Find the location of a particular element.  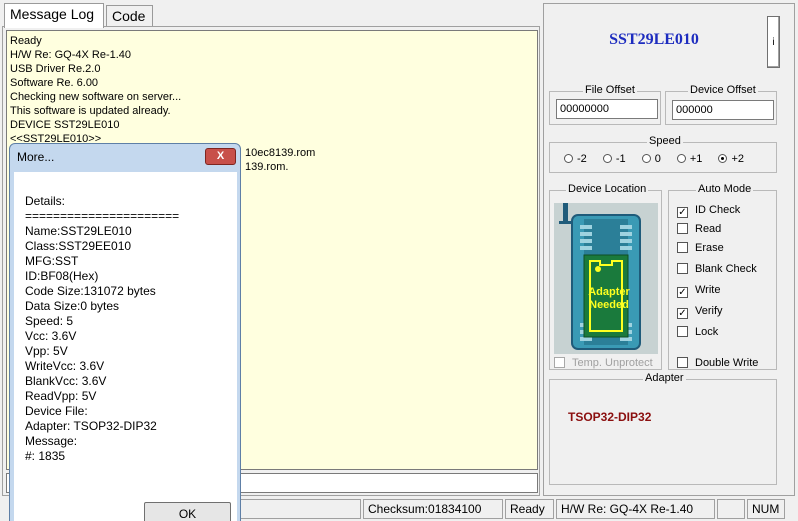

close-button: X is located at coordinates (220, 156).